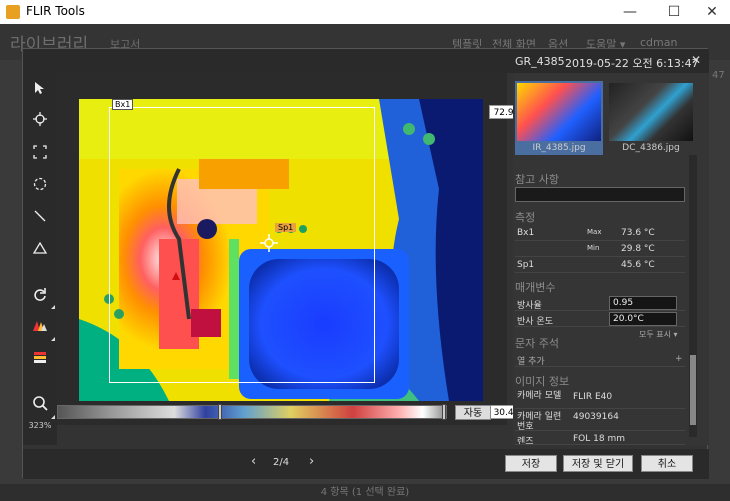 The image size is (730, 501). Describe the element at coordinates (559, 112) in the screenshot. I see `ir-thumbnail-image` at that location.